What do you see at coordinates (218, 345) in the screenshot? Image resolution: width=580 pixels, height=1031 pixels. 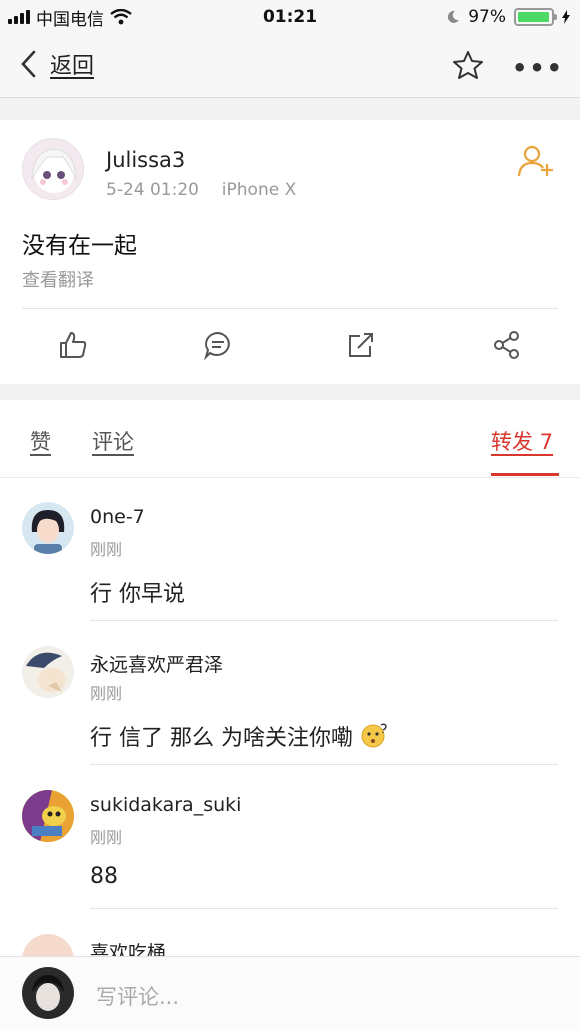 I see `comment-icon` at bounding box center [218, 345].